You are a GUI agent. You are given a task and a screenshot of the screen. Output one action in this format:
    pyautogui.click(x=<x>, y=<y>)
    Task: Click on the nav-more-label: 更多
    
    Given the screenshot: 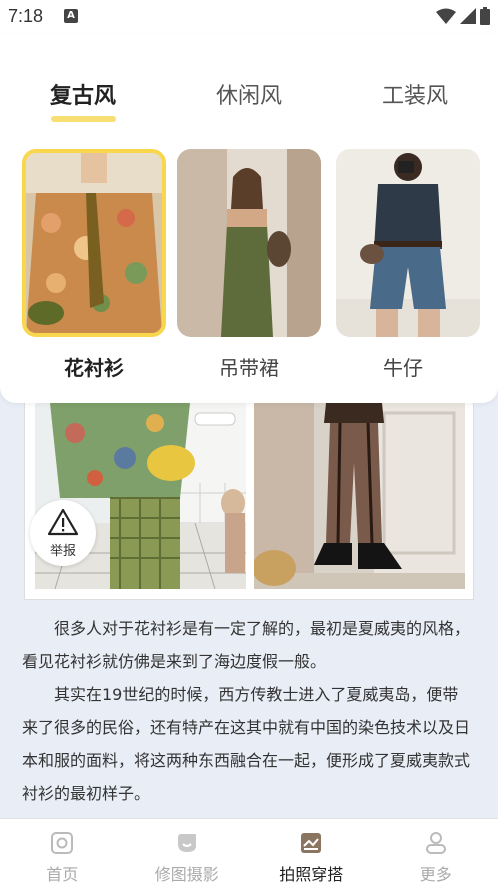 What is the action you would take?
    pyautogui.click(x=435, y=874)
    